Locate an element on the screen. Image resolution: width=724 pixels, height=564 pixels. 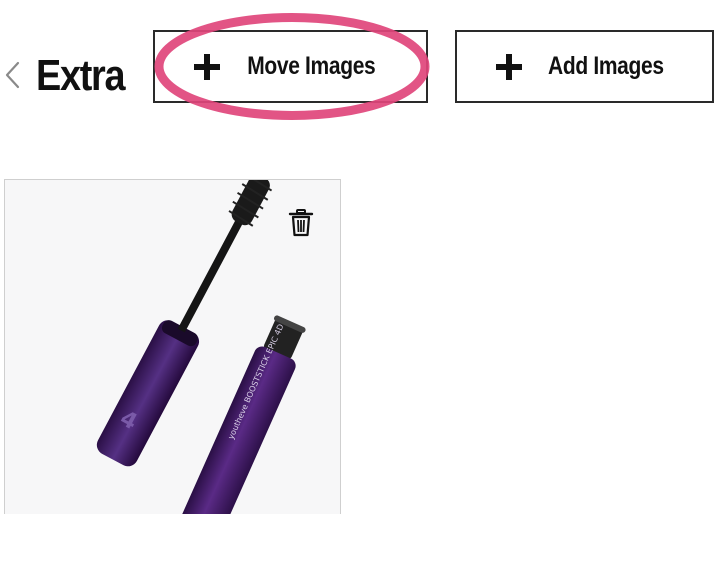
move-images-button: Move Images is located at coordinates (290, 66).